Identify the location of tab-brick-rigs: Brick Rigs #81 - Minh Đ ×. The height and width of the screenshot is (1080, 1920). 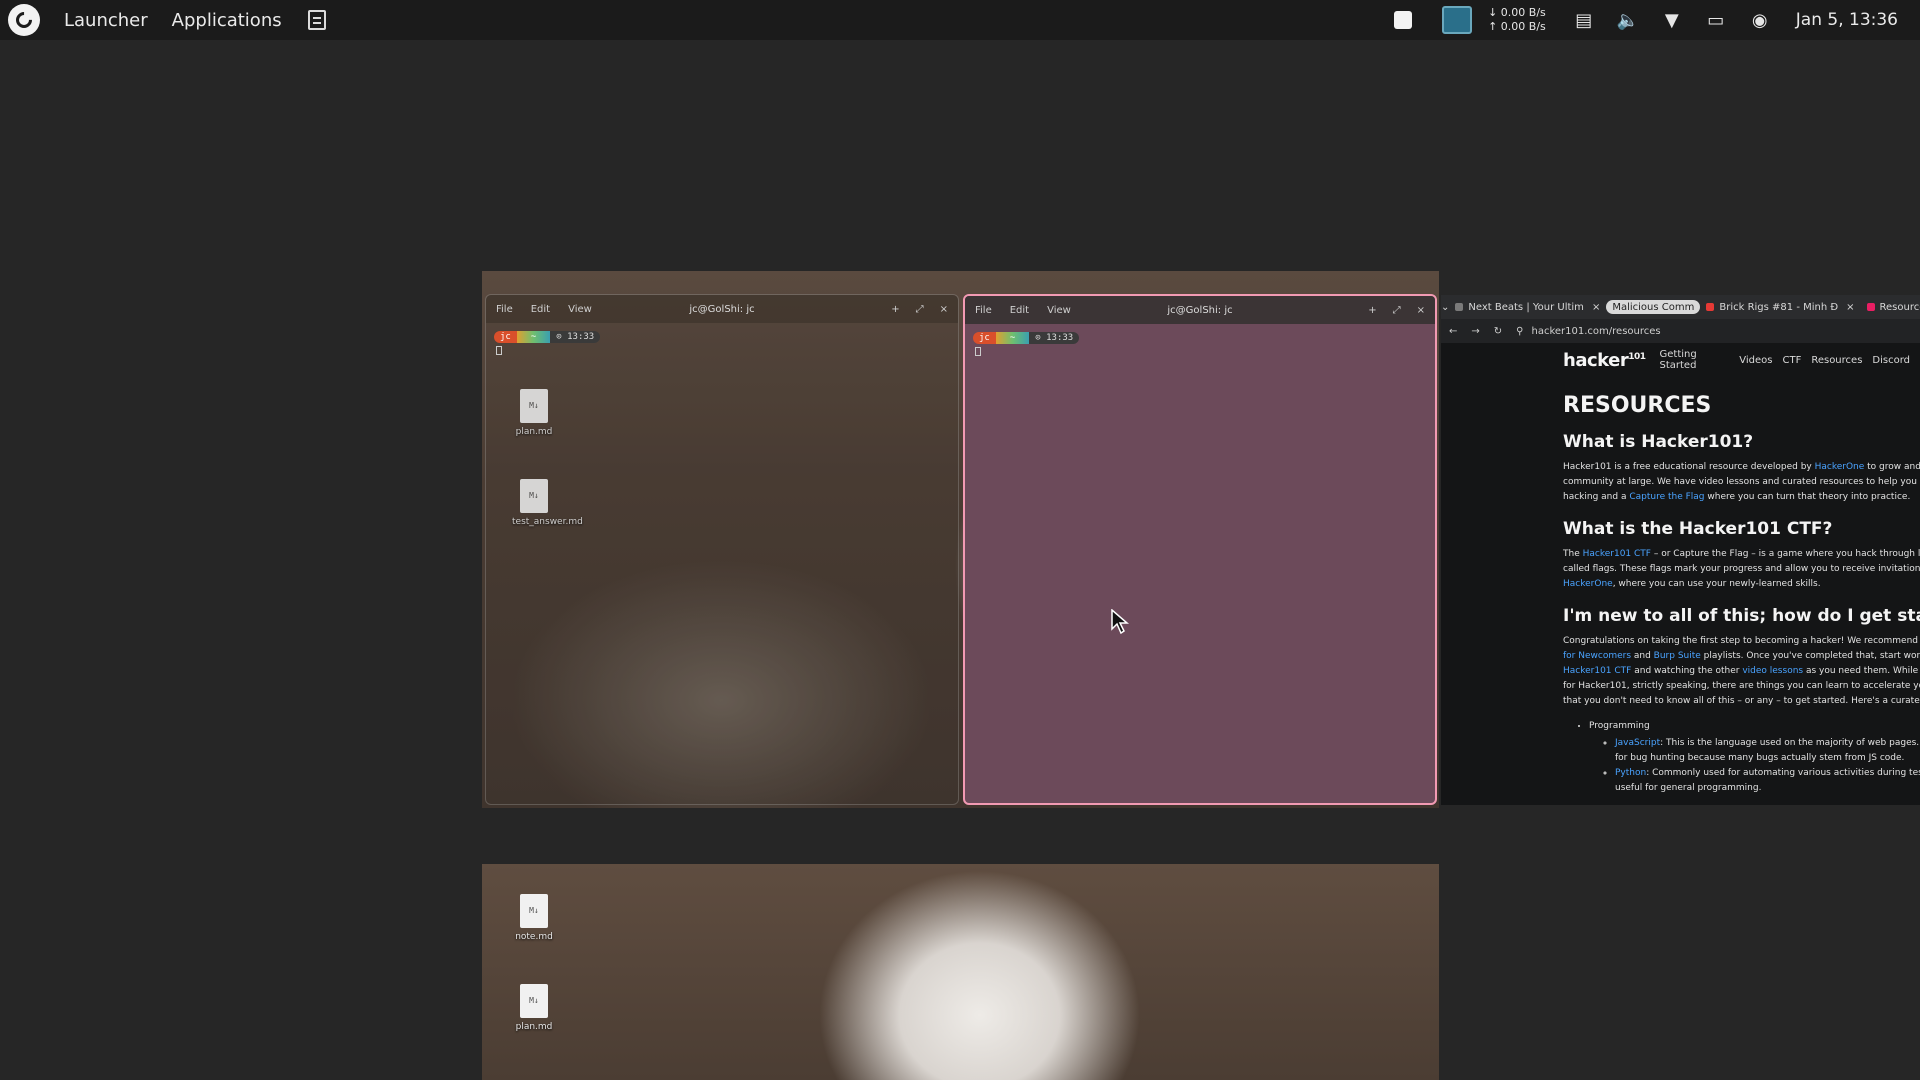
(1780, 307).